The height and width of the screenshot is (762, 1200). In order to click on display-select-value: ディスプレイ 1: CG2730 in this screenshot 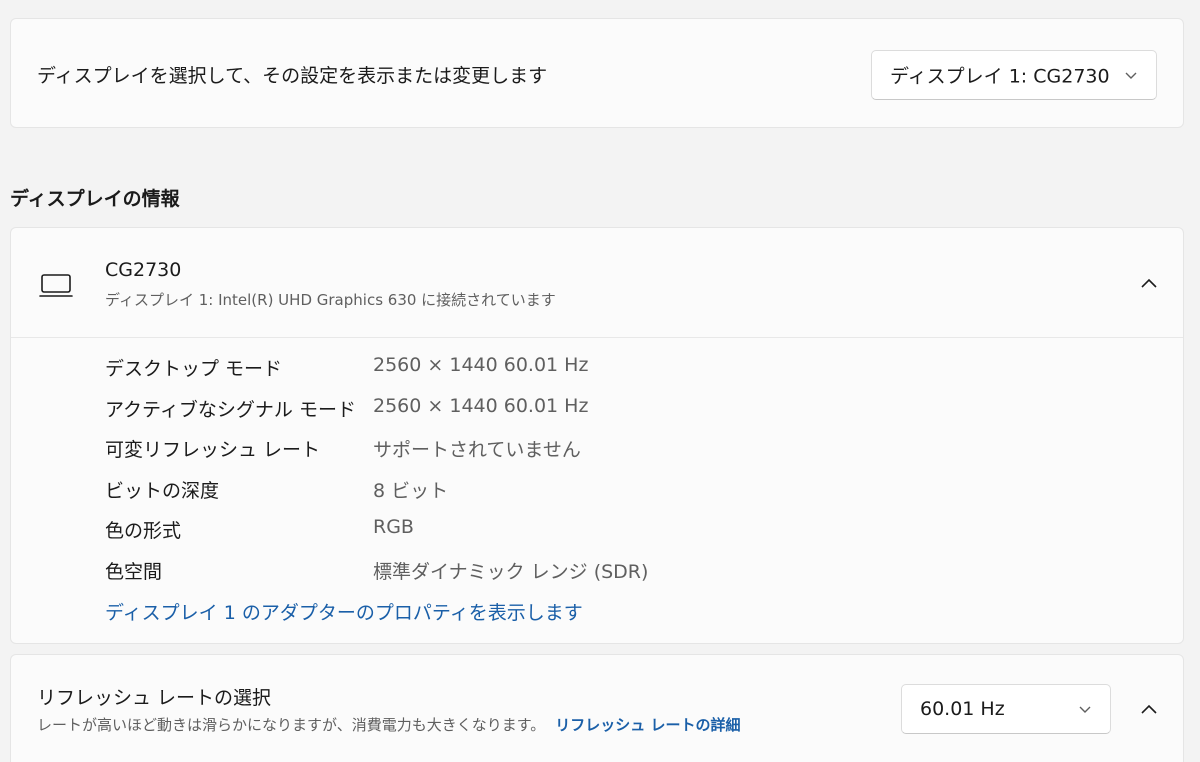, I will do `click(1000, 76)`.